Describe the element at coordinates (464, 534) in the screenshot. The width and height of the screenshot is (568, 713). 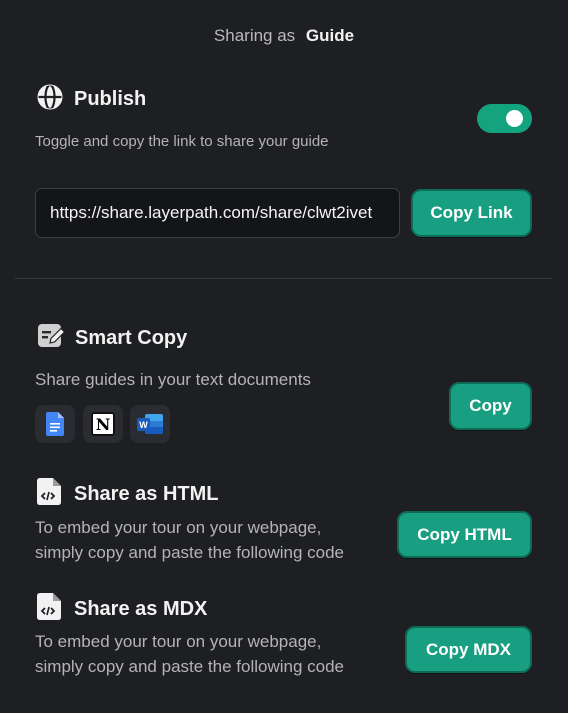
I see `copy-html-button: Copy HTML` at that location.